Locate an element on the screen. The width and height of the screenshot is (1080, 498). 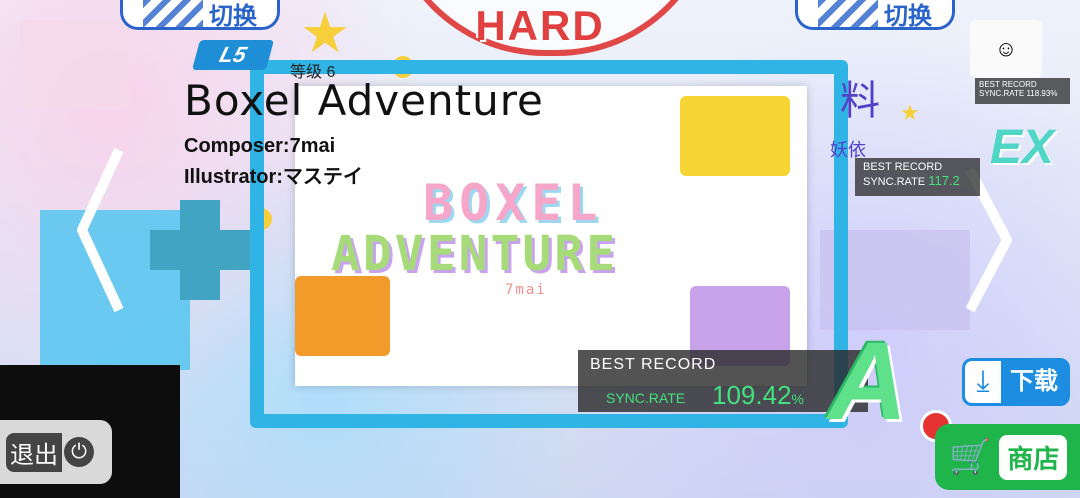
download-button: ⤓ 下载 is located at coordinates (1016, 382).